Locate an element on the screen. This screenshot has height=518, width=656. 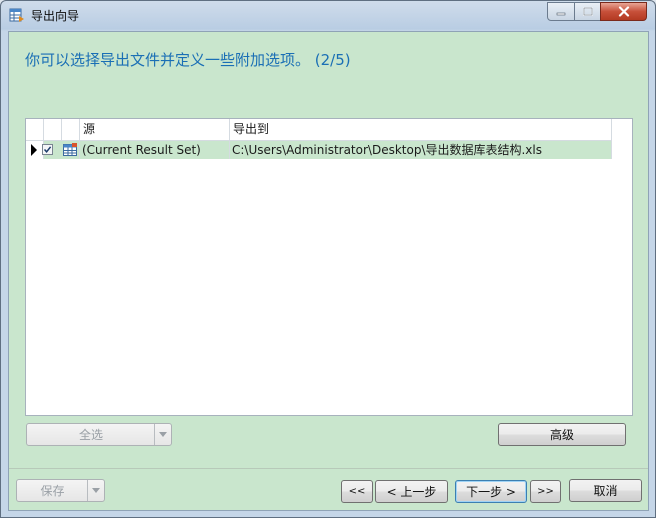
export-table-icon is located at coordinates (16, 15).